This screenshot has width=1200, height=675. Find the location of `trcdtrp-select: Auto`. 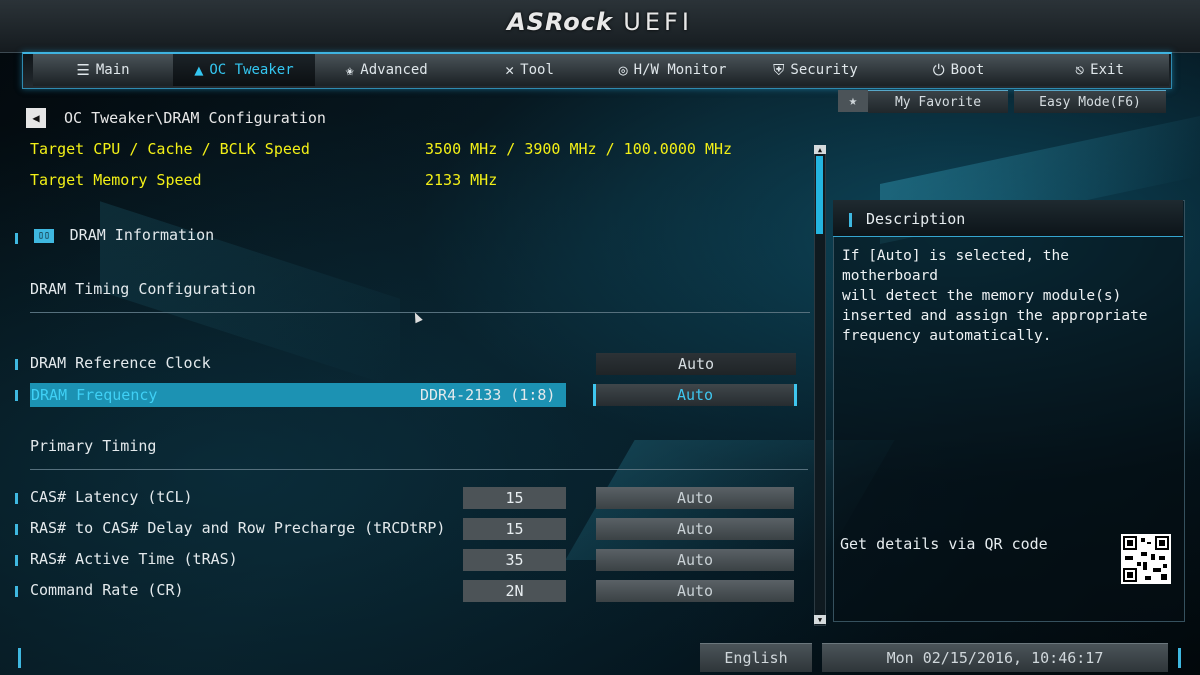

trcdtrp-select: Auto is located at coordinates (695, 529).